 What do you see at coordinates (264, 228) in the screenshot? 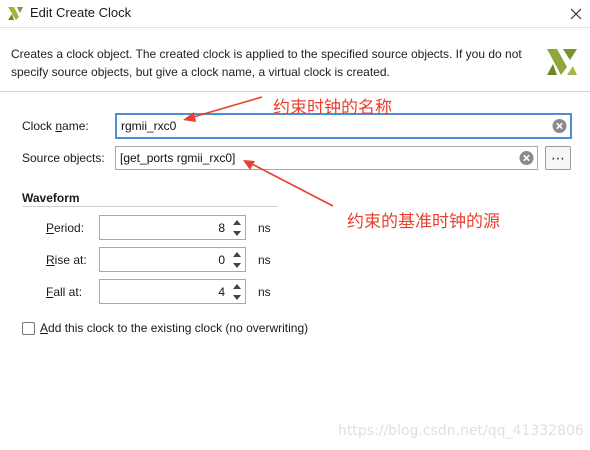
I see `period-unit: ns` at bounding box center [264, 228].